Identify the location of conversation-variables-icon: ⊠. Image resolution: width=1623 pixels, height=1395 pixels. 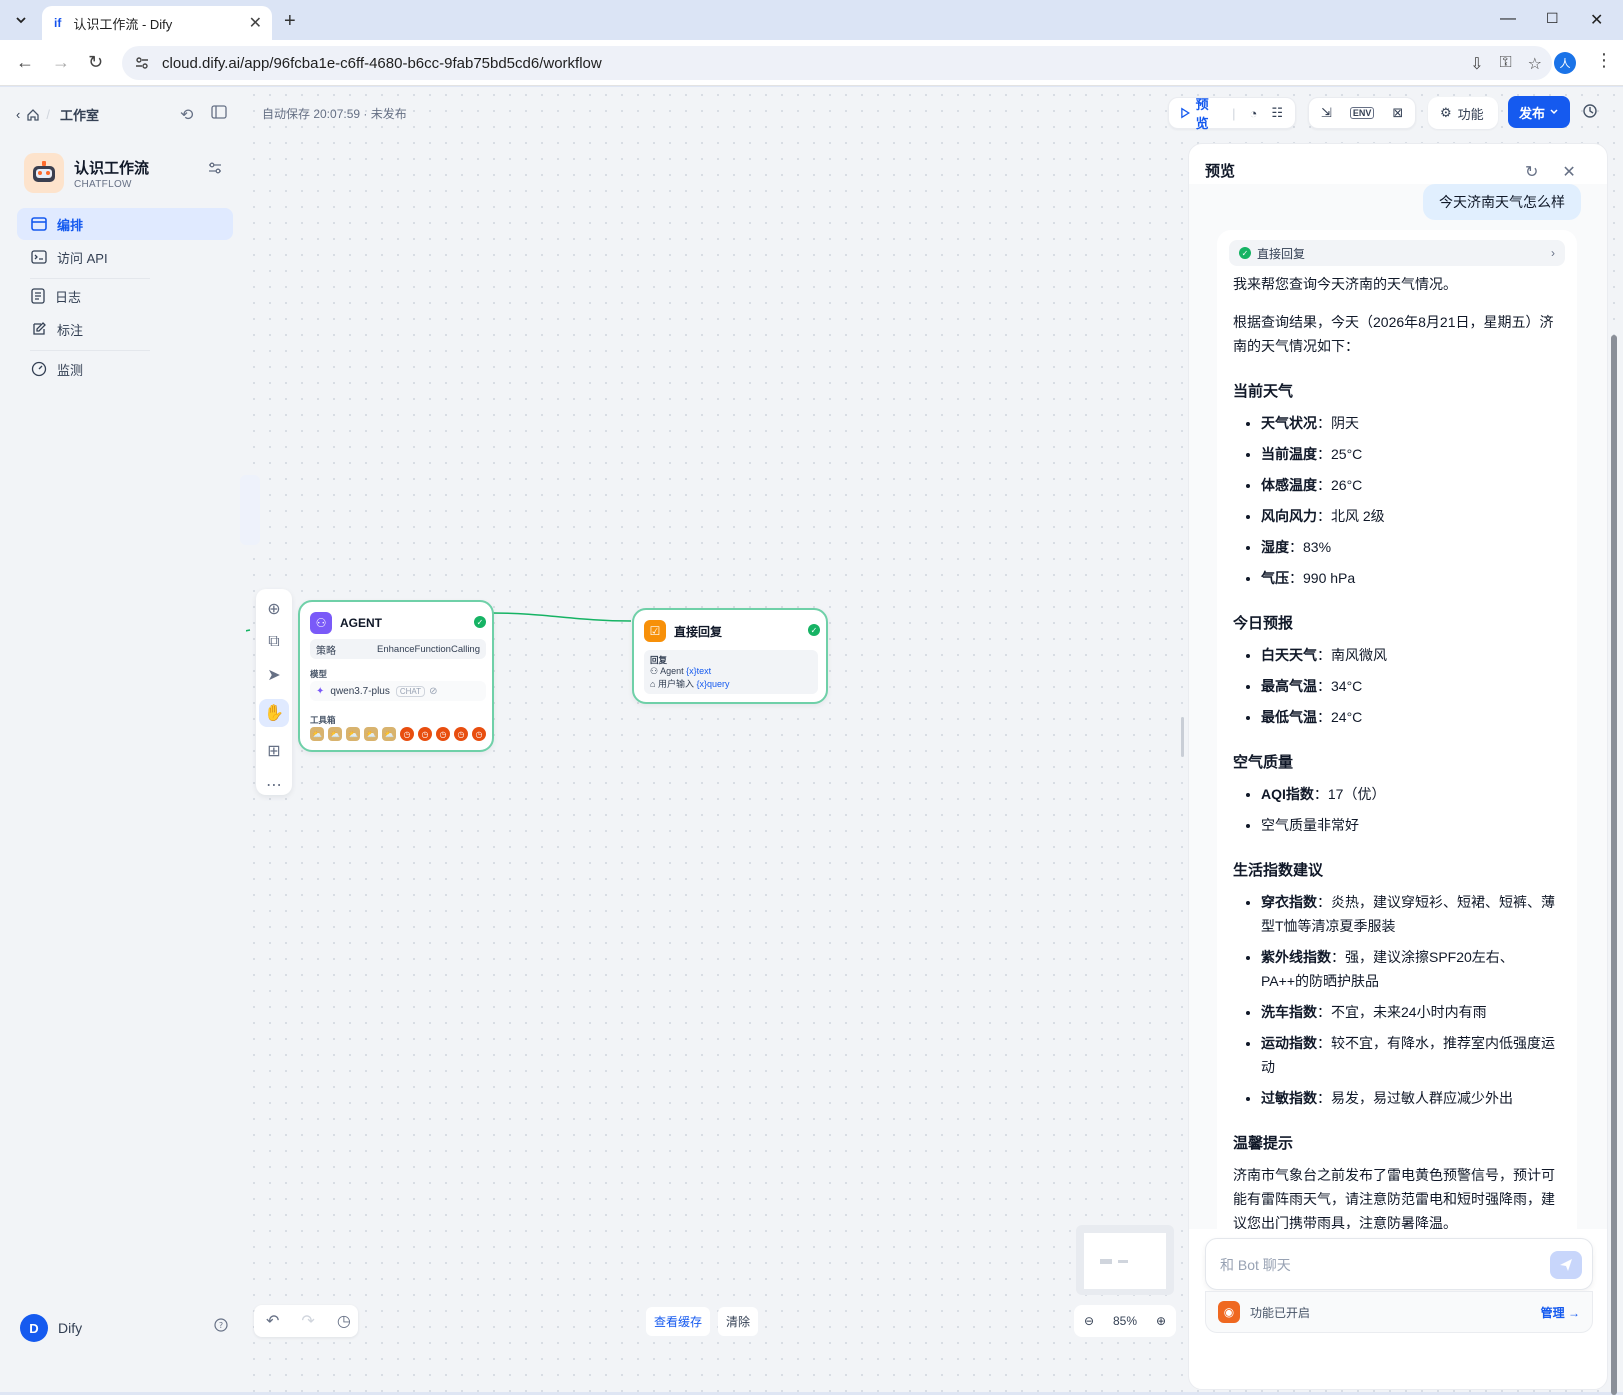
(1397, 113).